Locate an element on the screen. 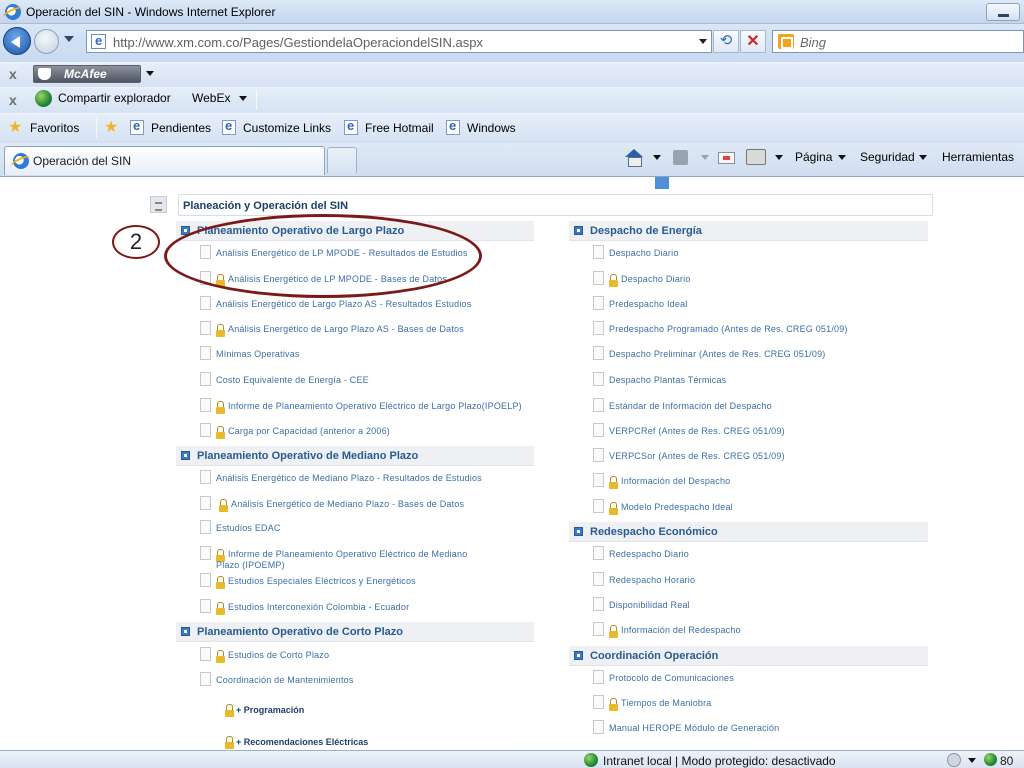 The width and height of the screenshot is (1024, 768). link-text: Predespacho Ideal is located at coordinates (648, 304).